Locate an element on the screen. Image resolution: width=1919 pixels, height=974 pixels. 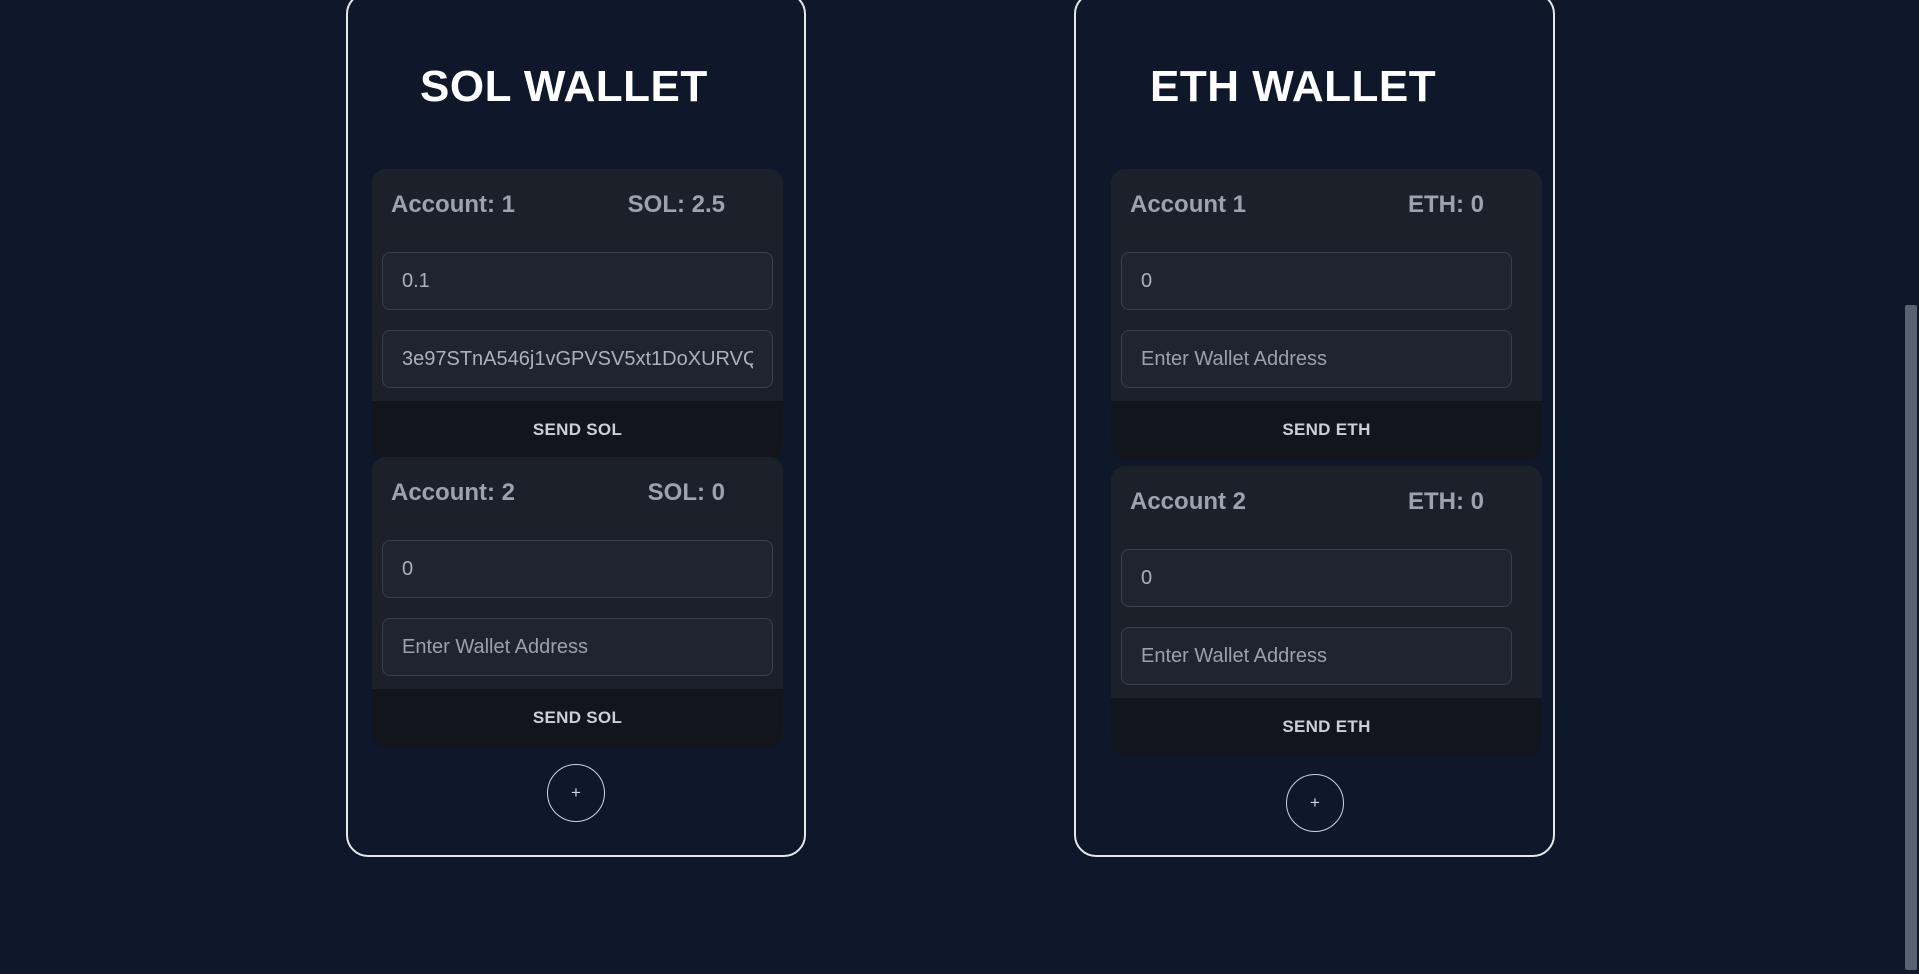
eth-account-1-address-input is located at coordinates (1316, 359).